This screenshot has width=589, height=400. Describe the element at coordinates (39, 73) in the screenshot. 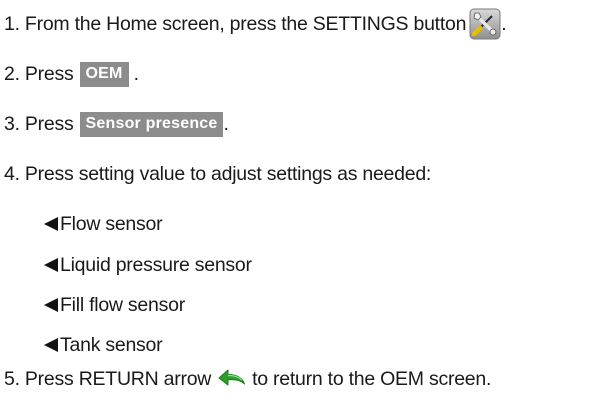

I see `step-2-text: 2. Press` at that location.